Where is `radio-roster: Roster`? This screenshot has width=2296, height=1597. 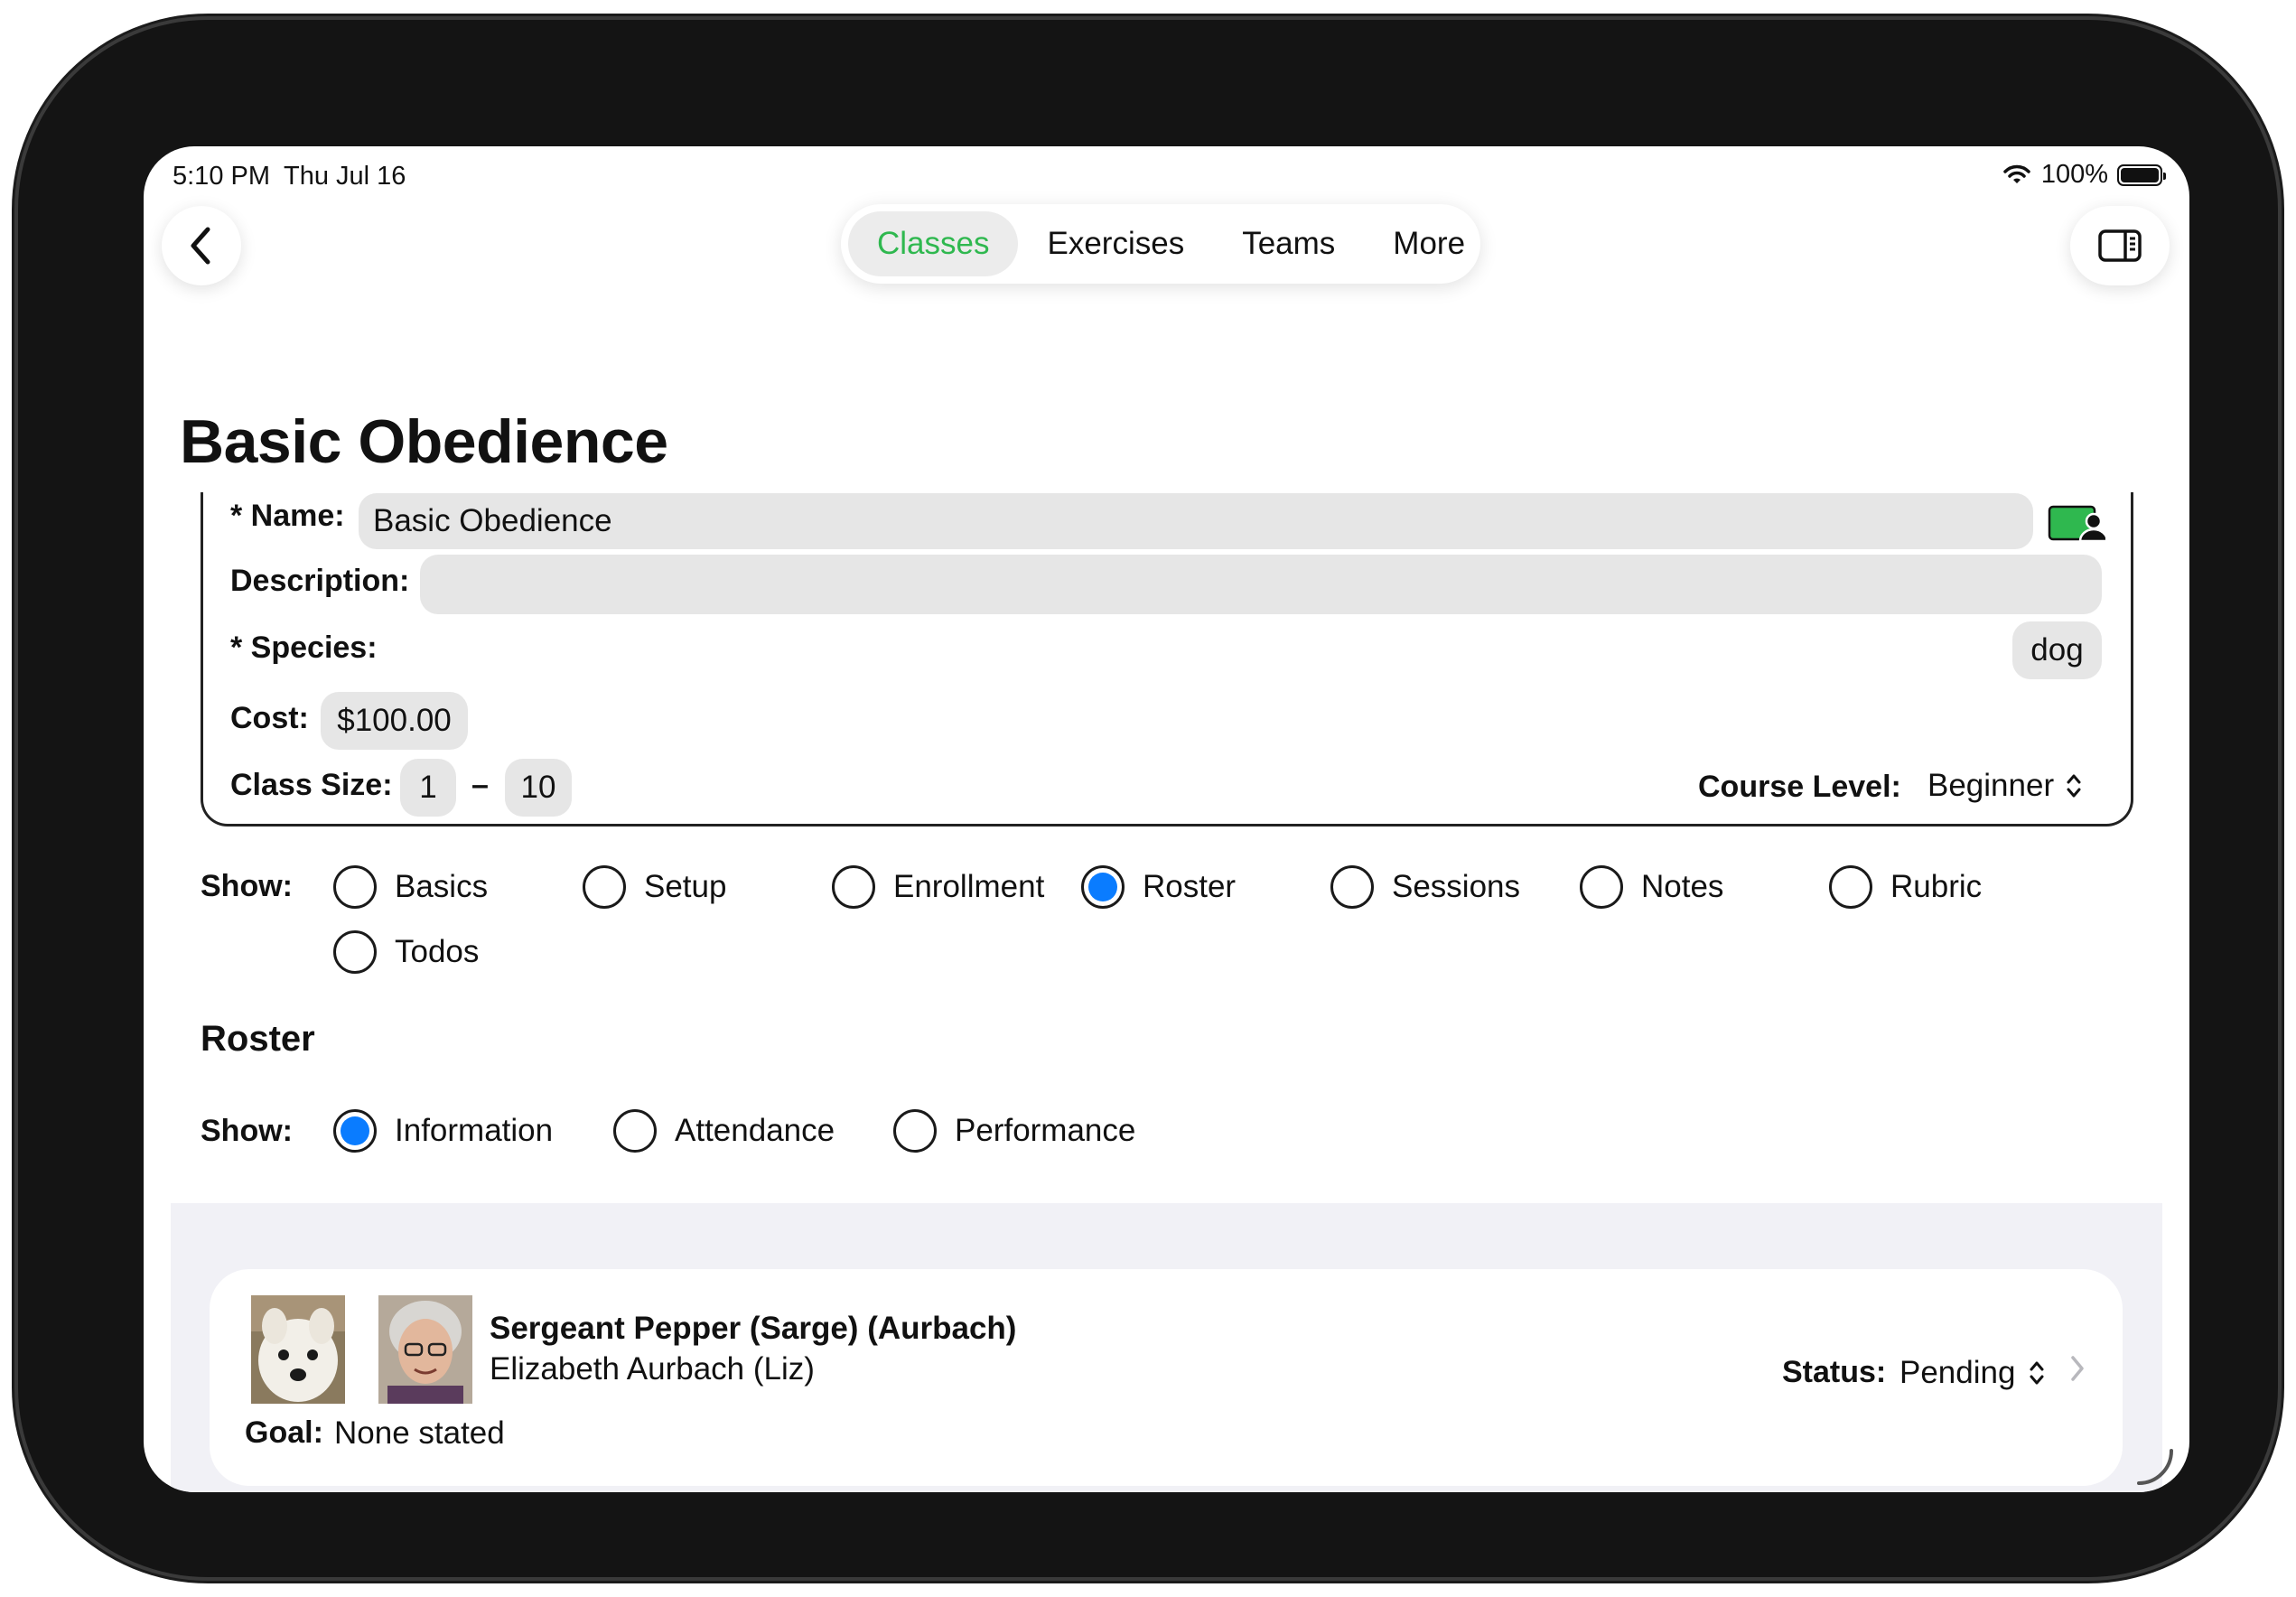 radio-roster: Roster is located at coordinates (1158, 887).